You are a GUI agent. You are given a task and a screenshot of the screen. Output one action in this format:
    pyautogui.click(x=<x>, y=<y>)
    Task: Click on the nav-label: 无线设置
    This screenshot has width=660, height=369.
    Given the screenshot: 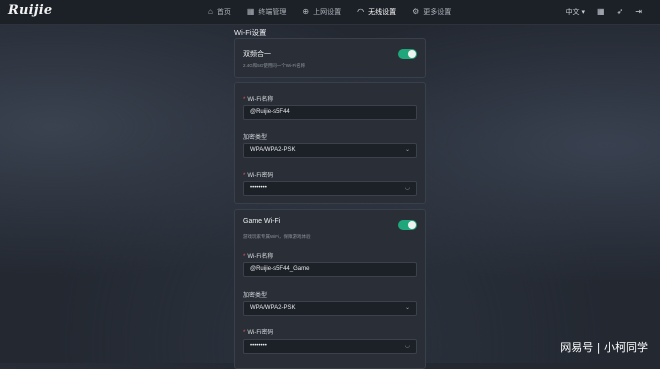 What is the action you would take?
    pyautogui.click(x=382, y=12)
    